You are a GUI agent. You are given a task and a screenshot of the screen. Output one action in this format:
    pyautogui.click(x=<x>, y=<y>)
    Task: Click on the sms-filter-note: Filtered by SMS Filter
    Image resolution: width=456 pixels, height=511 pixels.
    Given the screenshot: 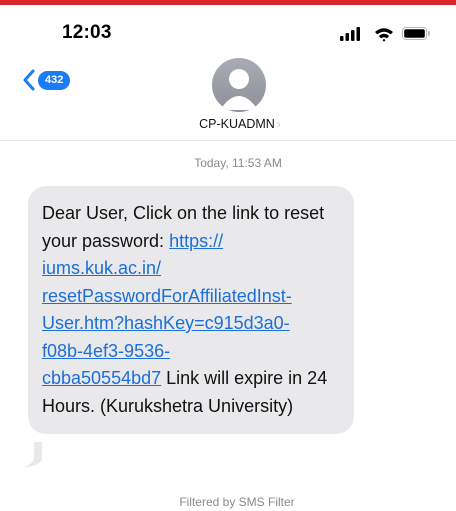 What is the action you would take?
    pyautogui.click(x=237, y=502)
    